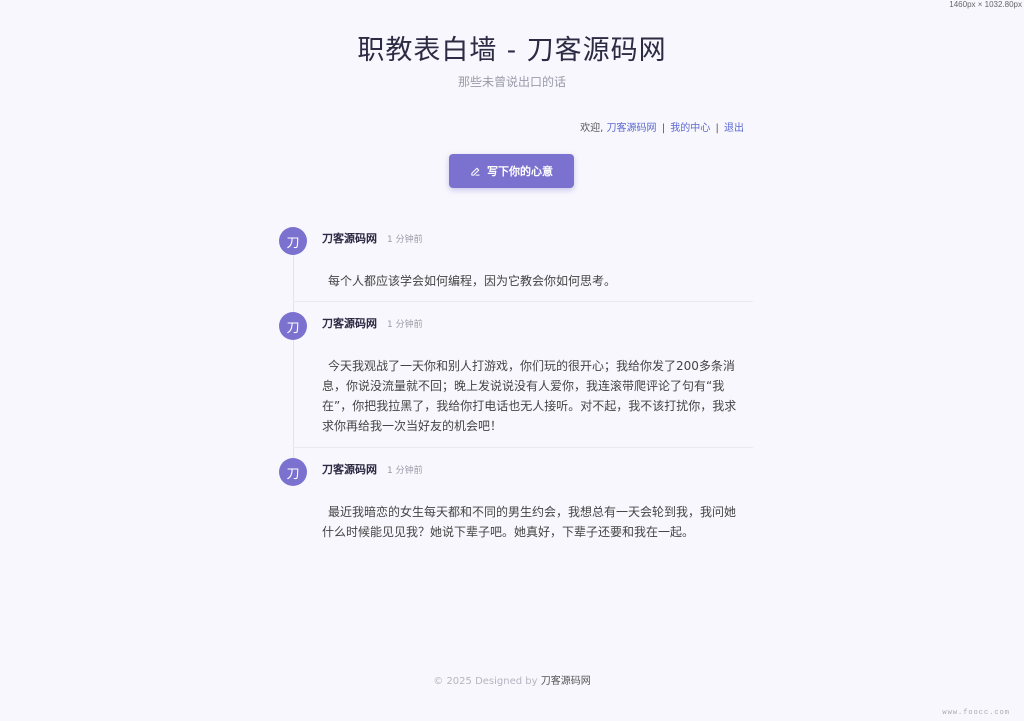  I want to click on user-bar: 欢迎, 刀客源码网 | 我的中心 | 退出, so click(662, 126).